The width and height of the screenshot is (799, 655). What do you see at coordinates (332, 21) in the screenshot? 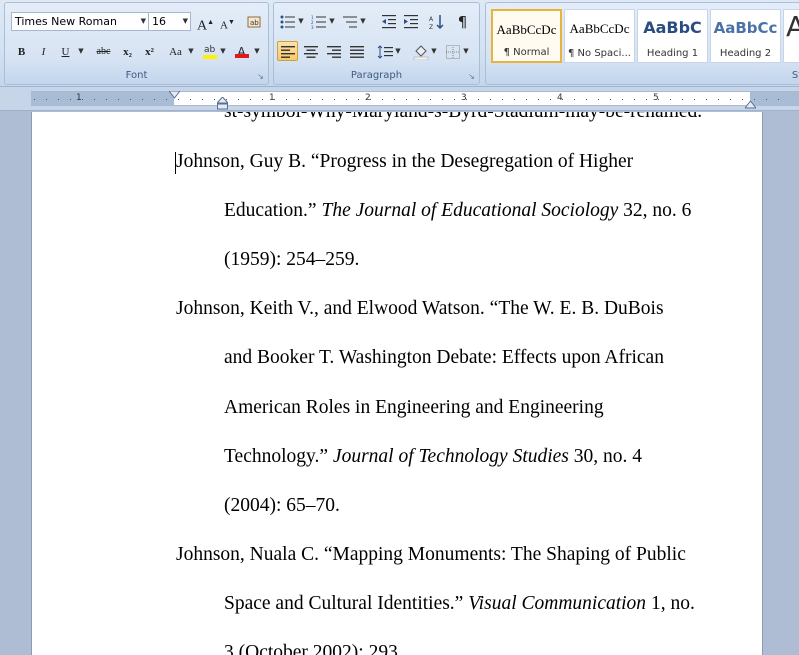
I see `numbering-dropdown: ▼` at bounding box center [332, 21].